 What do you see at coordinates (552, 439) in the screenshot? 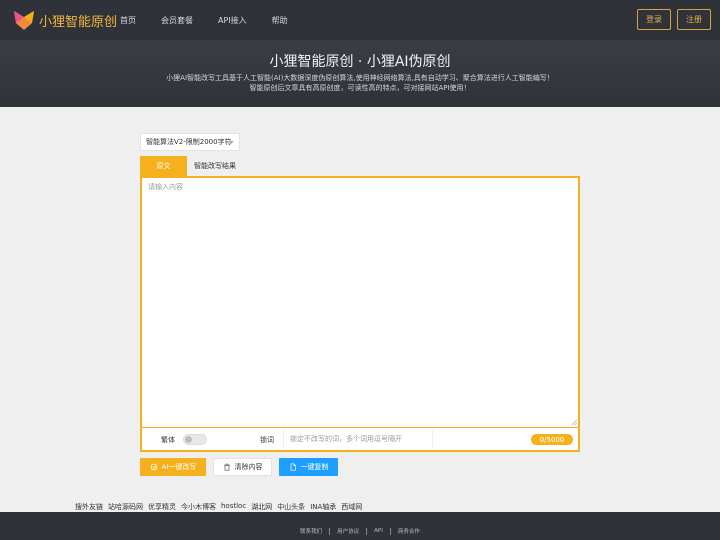
I see `char-counter-badge: 0/5000` at bounding box center [552, 439].